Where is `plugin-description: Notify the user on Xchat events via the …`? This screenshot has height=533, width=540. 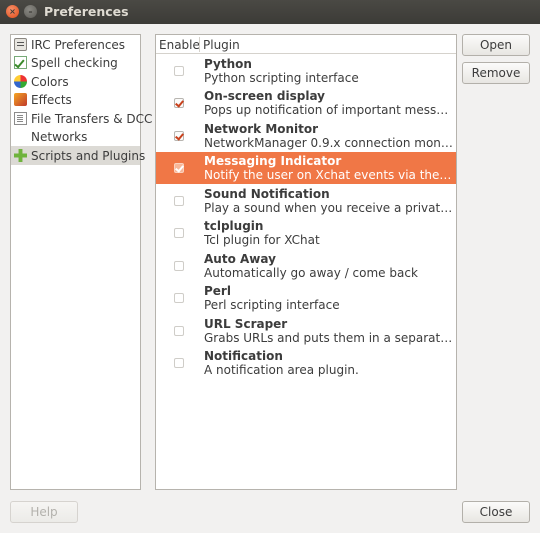 plugin-description: Notify the user on Xchat events via the … is located at coordinates (329, 175).